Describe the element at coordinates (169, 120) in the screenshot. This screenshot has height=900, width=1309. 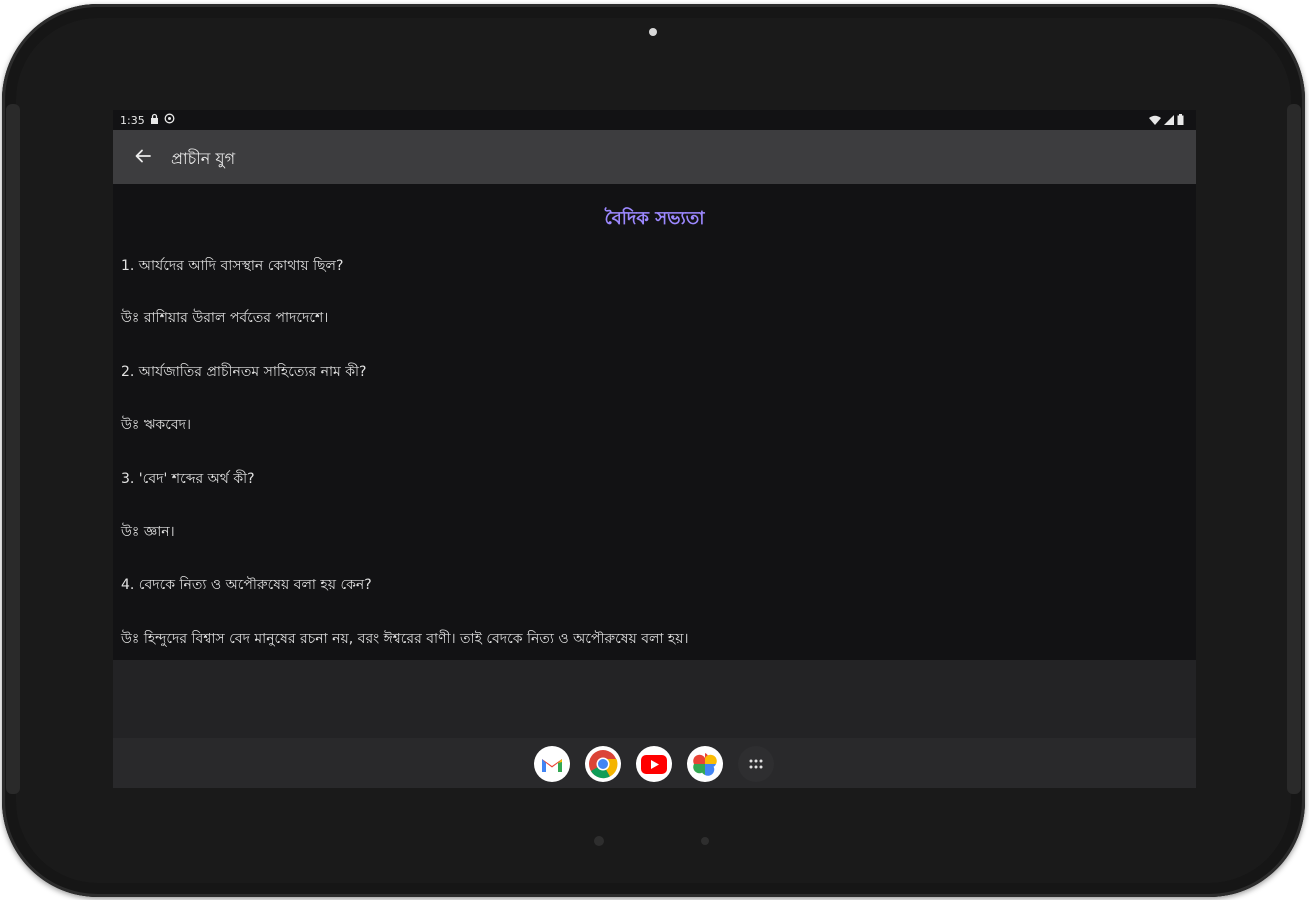
I see `sync-icon` at that location.